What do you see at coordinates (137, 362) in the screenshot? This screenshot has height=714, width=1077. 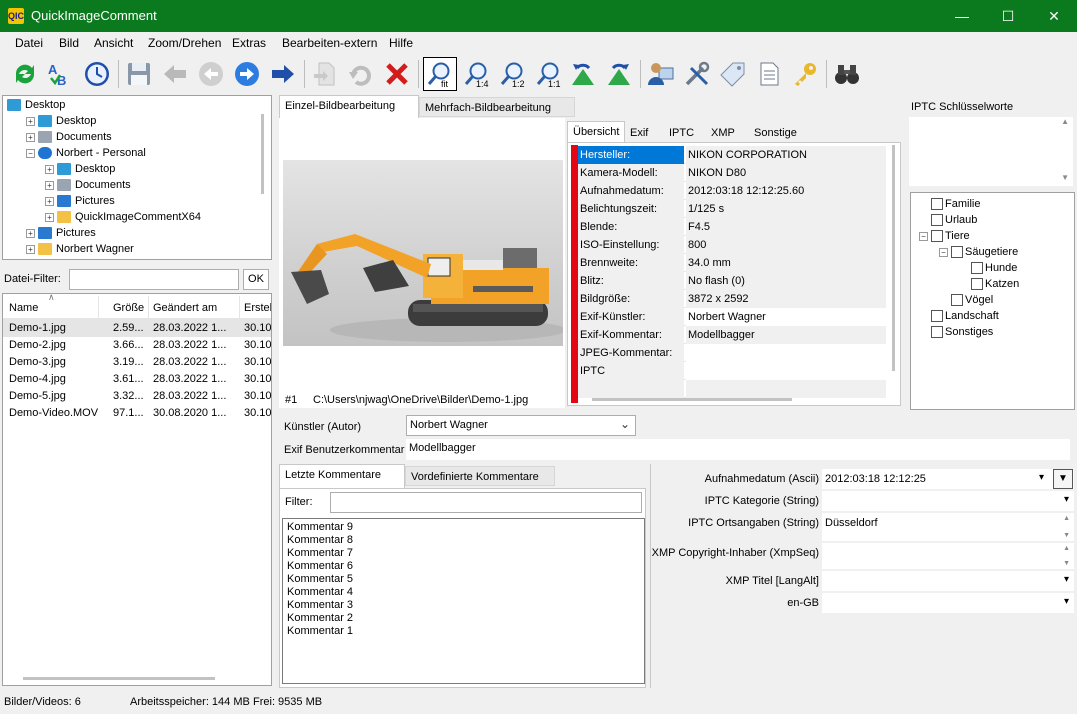 I see `file-row: Demo-3.jpg 3.19... 28.03.2022 1... 30.10` at bounding box center [137, 362].